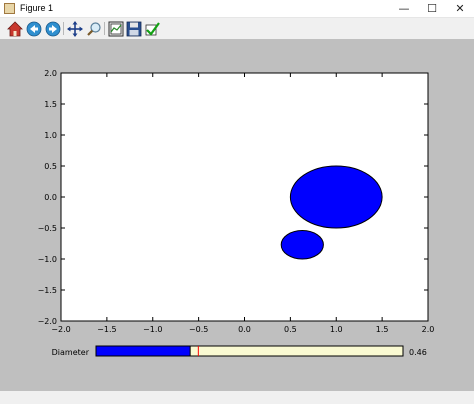 This screenshot has height=404, width=474. What do you see at coordinates (290, 329) in the screenshot?
I see `x-tick-label: 0.5` at bounding box center [290, 329].